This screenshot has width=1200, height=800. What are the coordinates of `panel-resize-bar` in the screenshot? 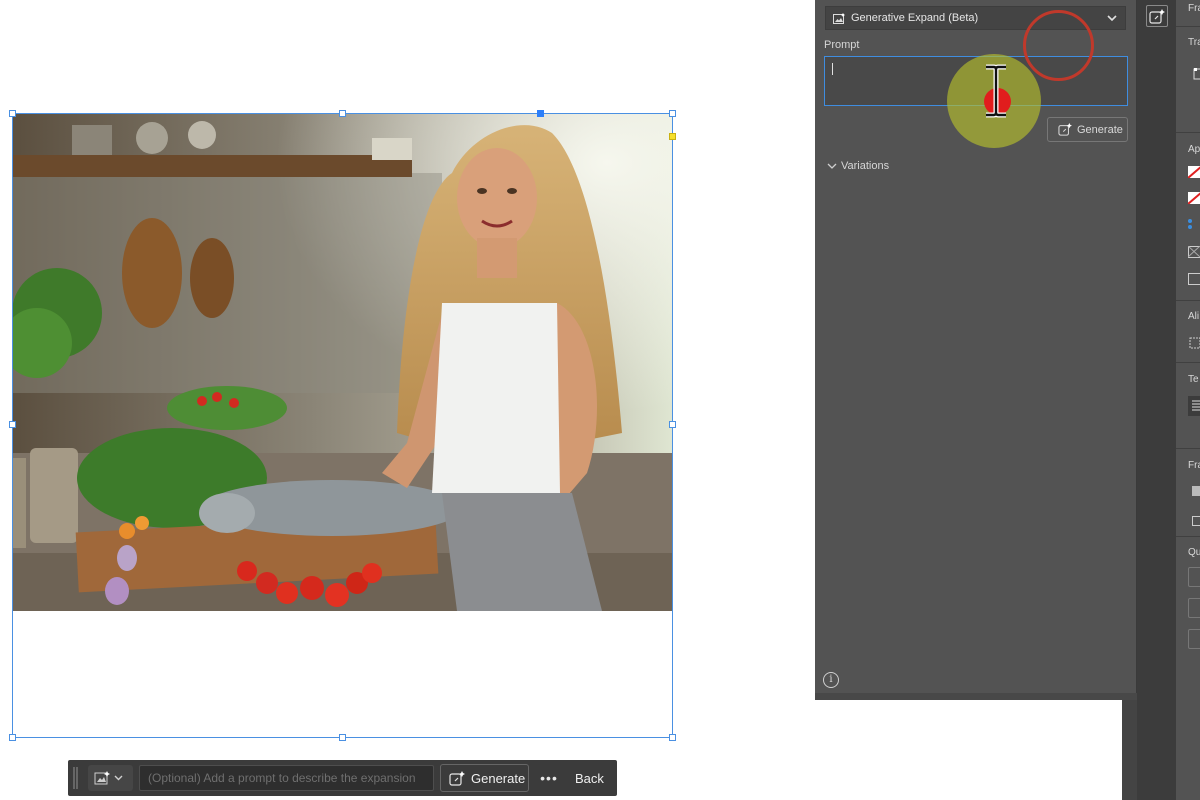 It's located at (976, 696).